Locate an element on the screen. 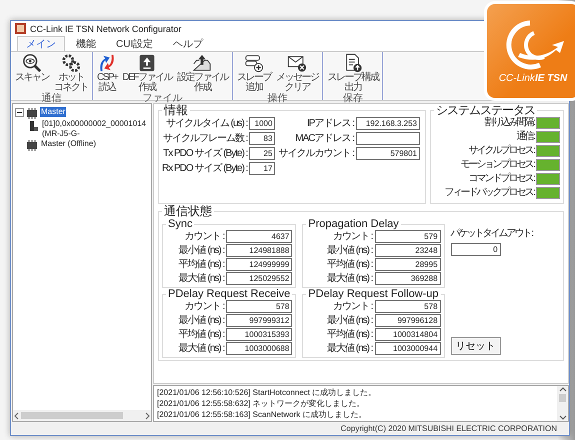 This screenshot has width=575, height=440. value-field: 997999312 is located at coordinates (259, 320).